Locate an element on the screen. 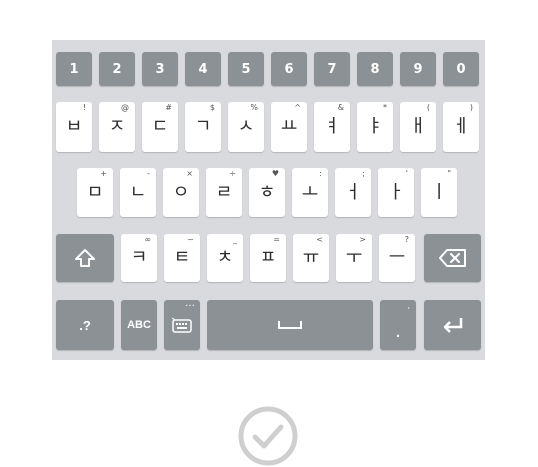 The width and height of the screenshot is (538, 467). key-label: ㅗ is located at coordinates (310, 192).